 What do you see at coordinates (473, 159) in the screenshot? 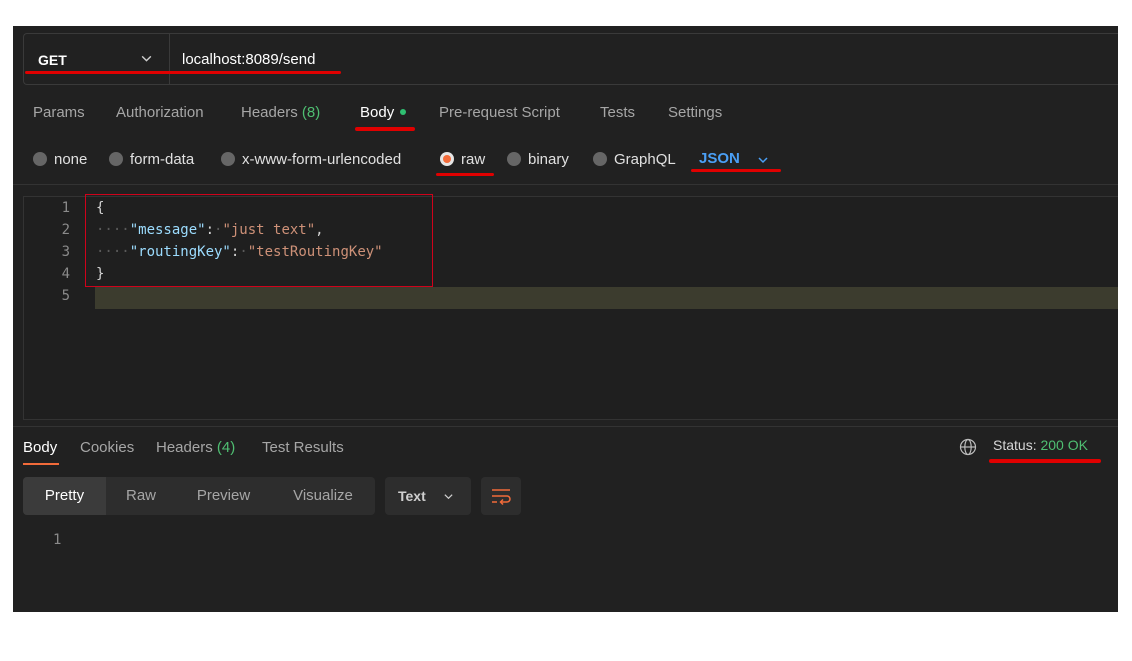
I see `radio-raw-label: raw` at bounding box center [473, 159].